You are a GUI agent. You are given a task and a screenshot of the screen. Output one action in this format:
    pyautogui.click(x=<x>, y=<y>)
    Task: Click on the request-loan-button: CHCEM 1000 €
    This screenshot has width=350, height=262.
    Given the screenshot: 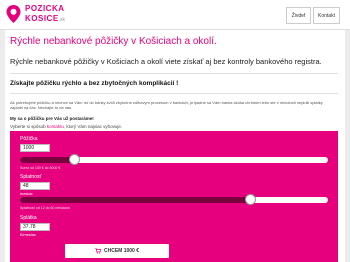 What is the action you would take?
    pyautogui.click(x=117, y=251)
    